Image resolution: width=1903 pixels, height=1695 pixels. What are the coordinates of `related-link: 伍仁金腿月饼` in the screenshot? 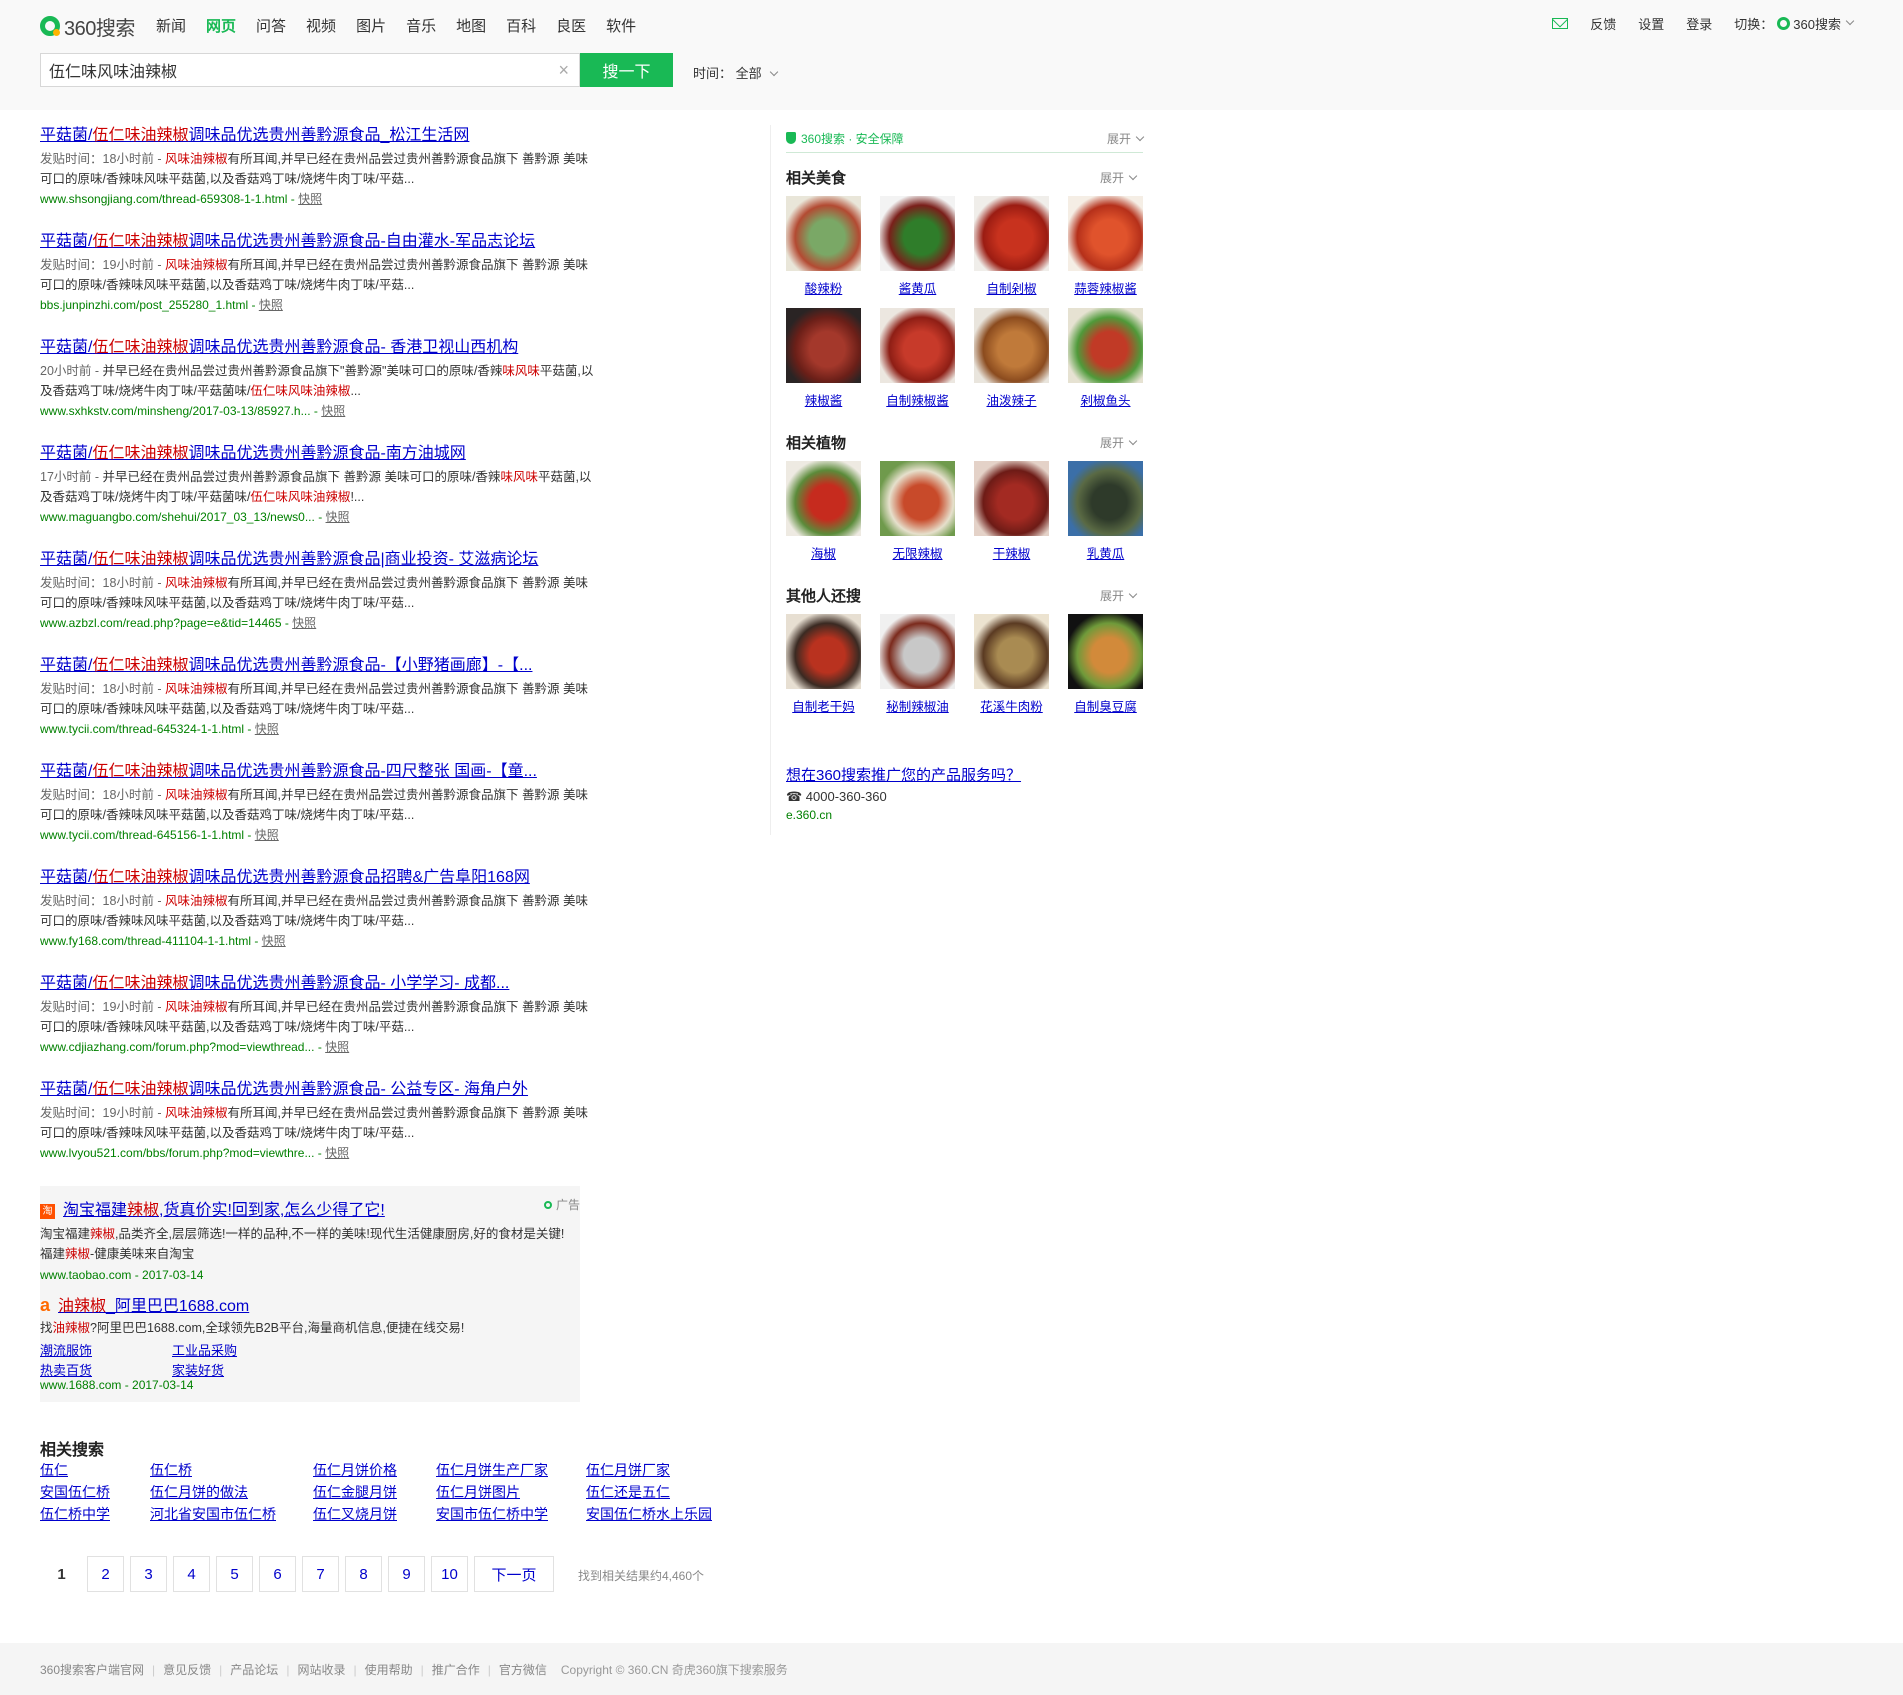 It's located at (355, 1492).